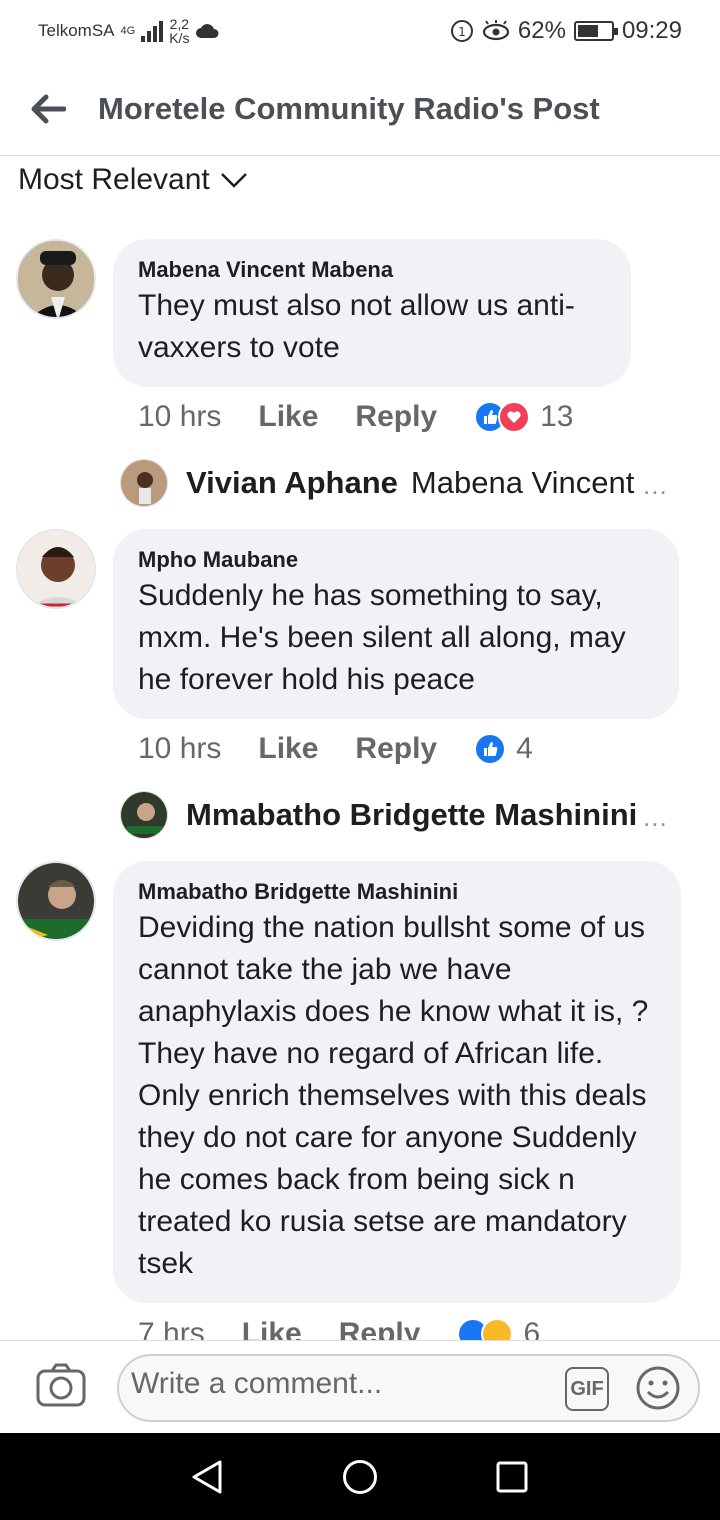 This screenshot has height=1520, width=720. I want to click on nav-recents-icon, so click(512, 1477).